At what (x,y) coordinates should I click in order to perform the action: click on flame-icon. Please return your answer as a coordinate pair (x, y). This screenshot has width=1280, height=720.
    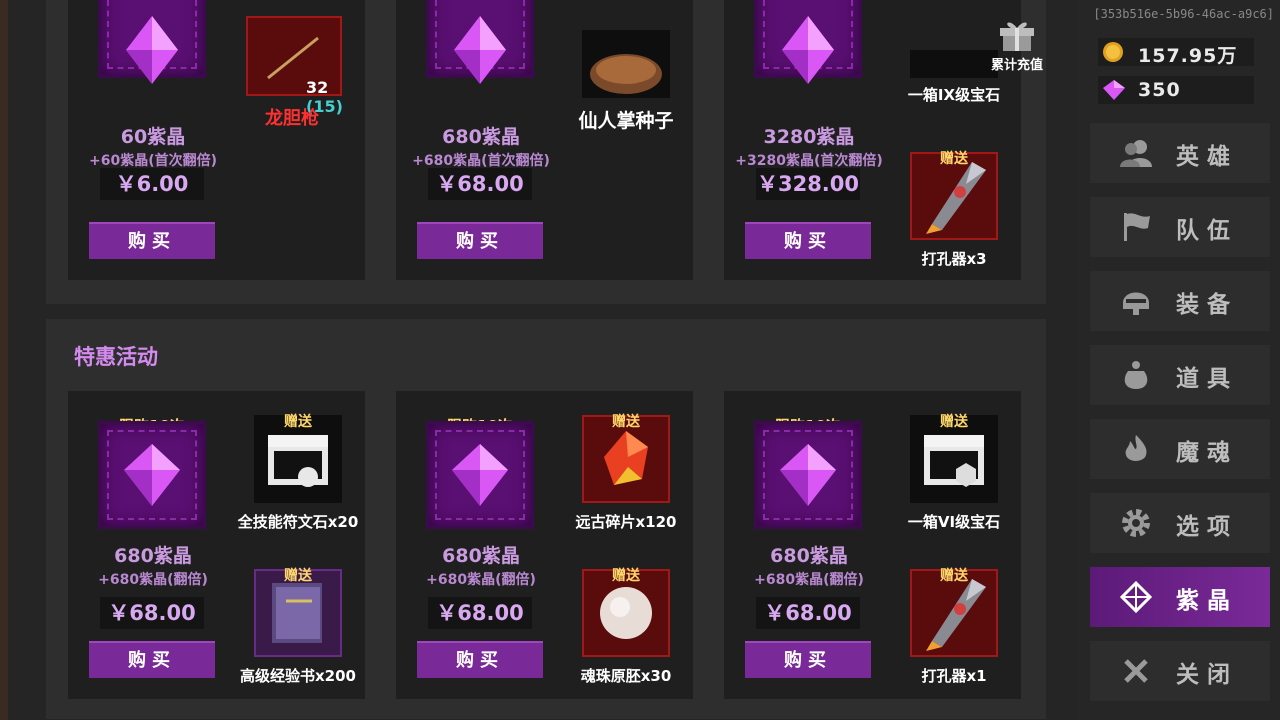
    Looking at the image, I should click on (1136, 448).